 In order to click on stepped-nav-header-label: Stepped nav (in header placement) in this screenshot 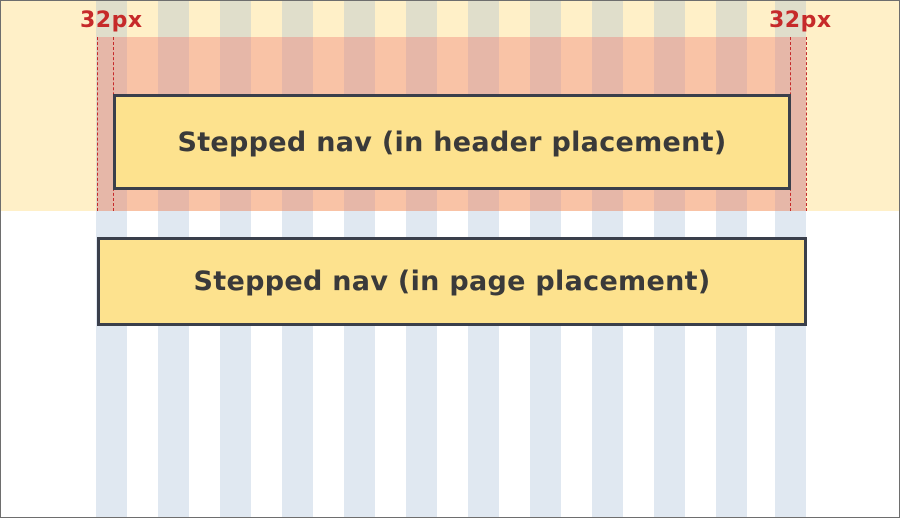, I will do `click(452, 142)`.